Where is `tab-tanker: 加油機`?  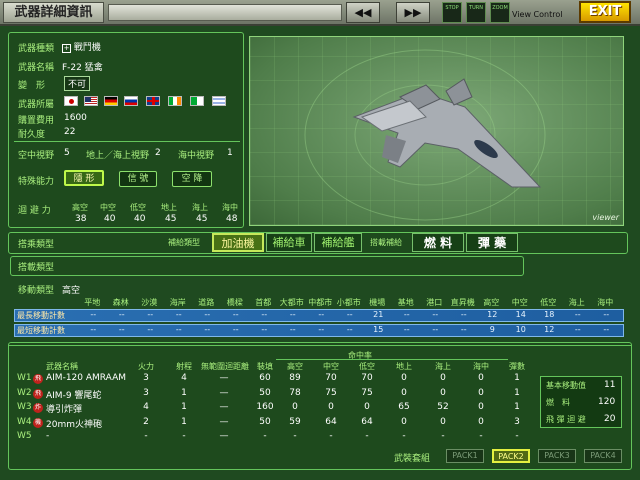 tab-tanker: 加油機 is located at coordinates (238, 242).